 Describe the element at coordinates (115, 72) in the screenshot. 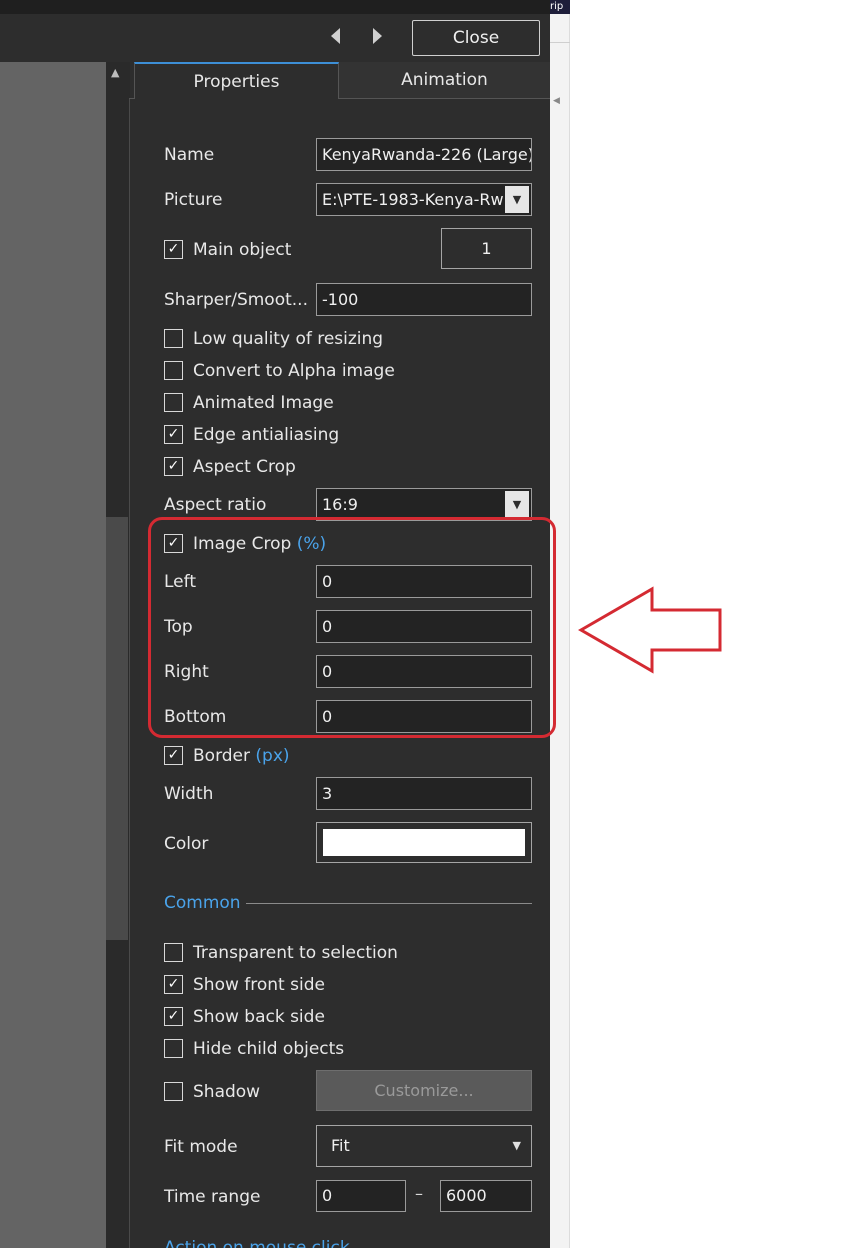

I see `scroll-up-icon: ▲` at that location.